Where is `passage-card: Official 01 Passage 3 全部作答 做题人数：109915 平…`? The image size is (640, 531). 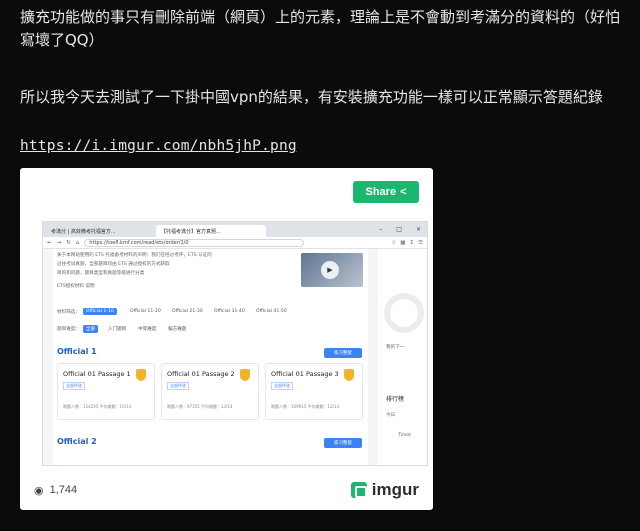
passage-card: Official 01 Passage 3 全部作答 做题人数：109915 平… is located at coordinates (314, 391).